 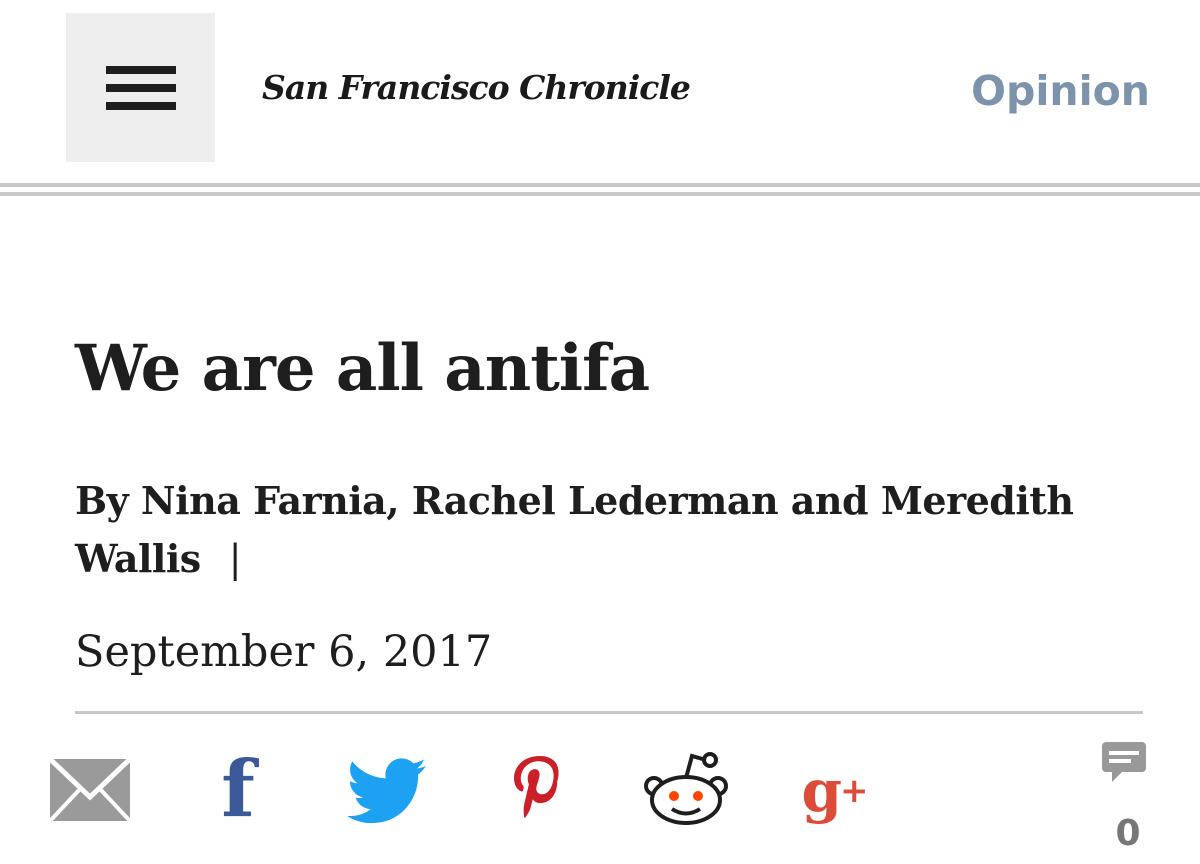 What do you see at coordinates (600, 190) in the screenshot?
I see `header-divider` at bounding box center [600, 190].